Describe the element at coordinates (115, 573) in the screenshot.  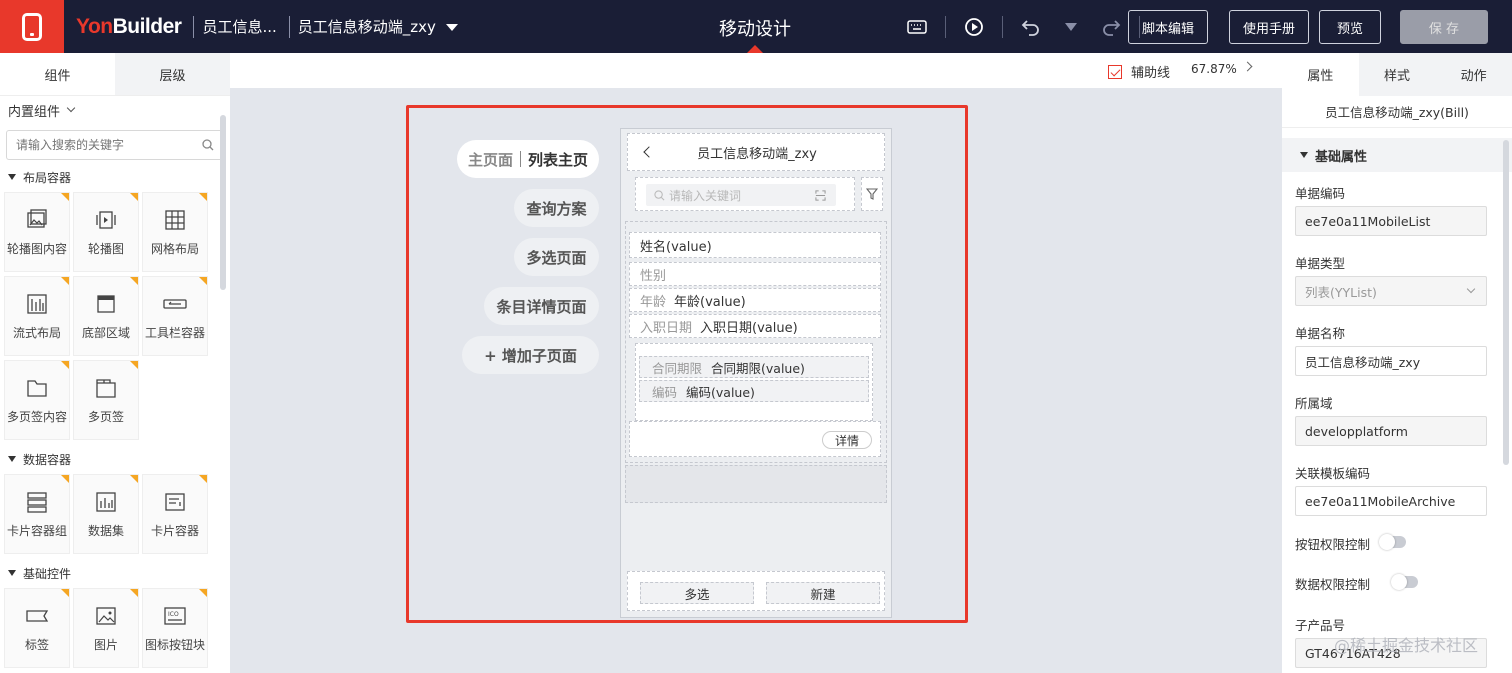
I see `section-basic: 基础控件` at that location.